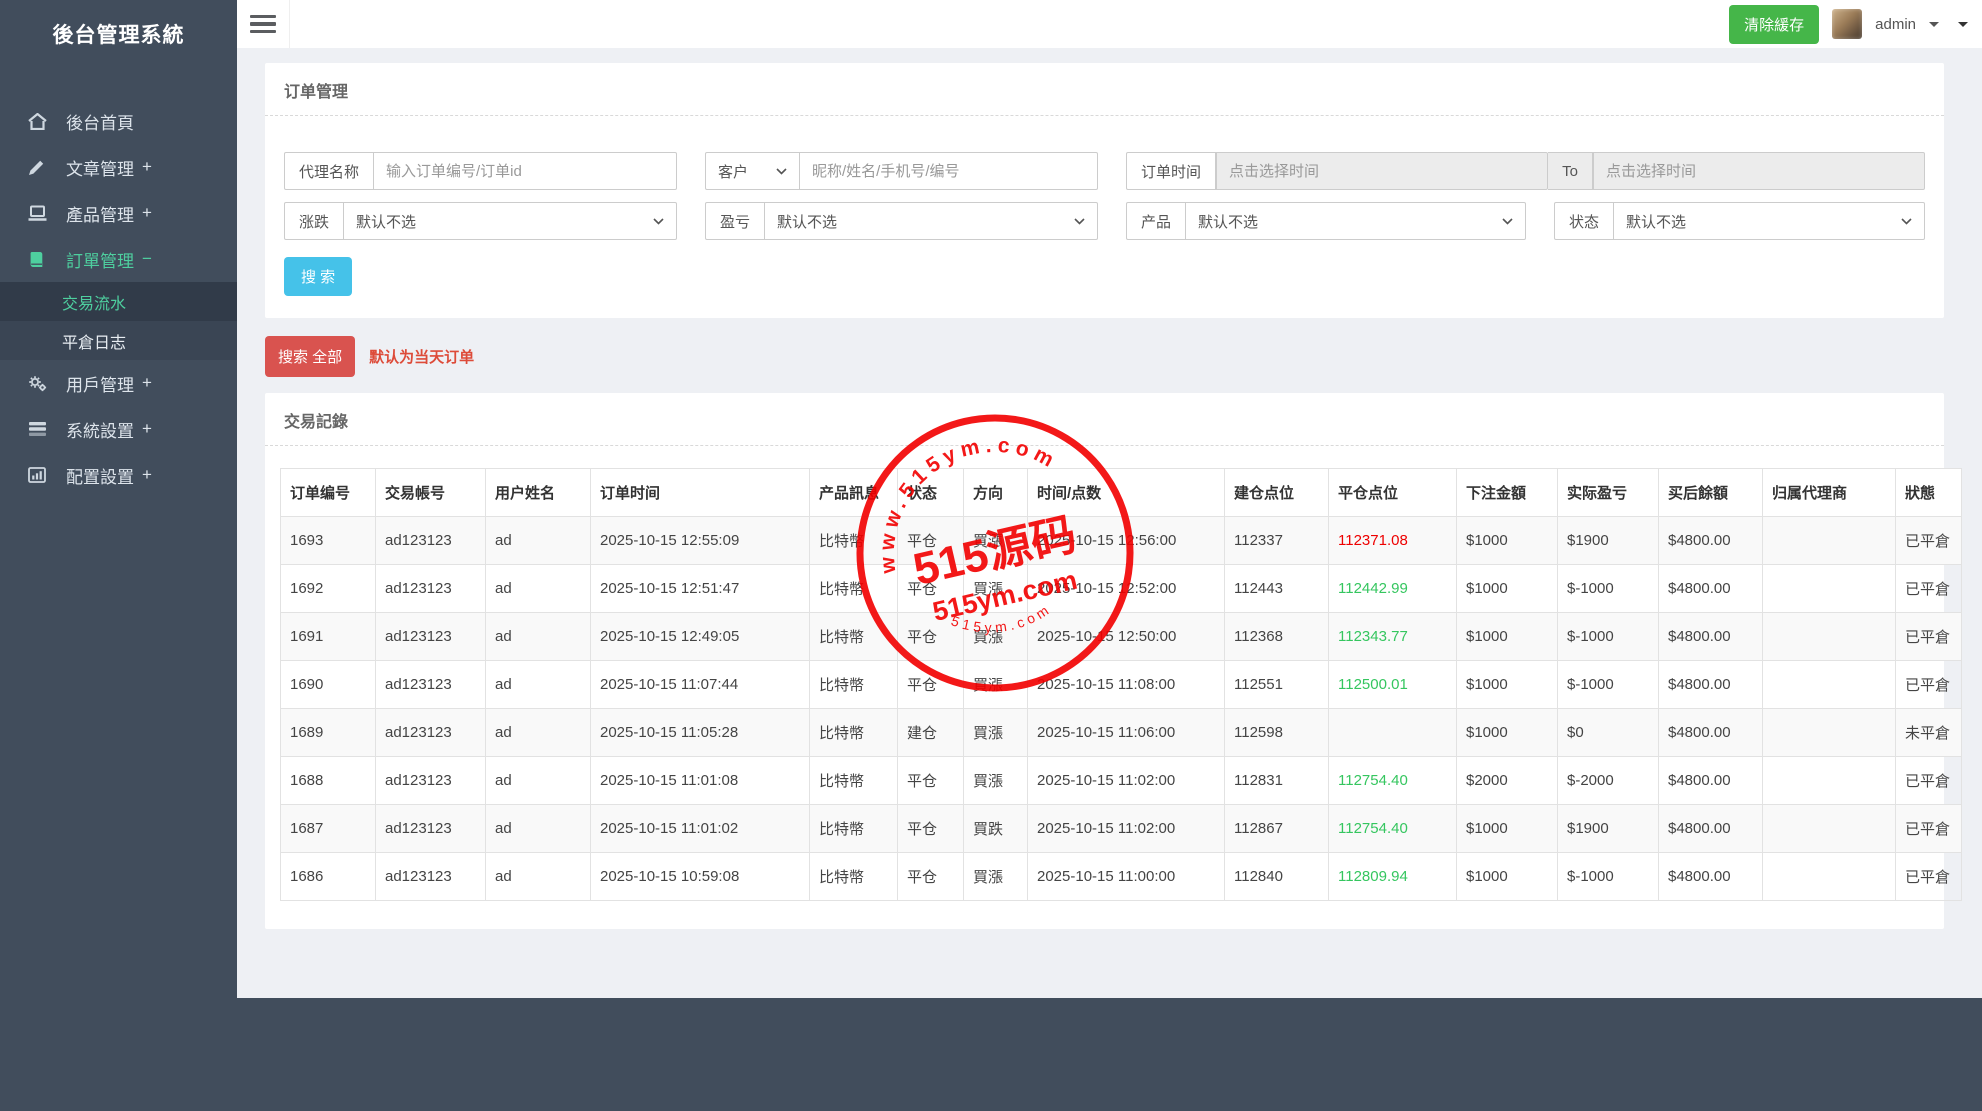 Image resolution: width=1982 pixels, height=1111 pixels. What do you see at coordinates (1392, 780) in the screenshot?
I see `cell-close_point: 112754.40` at bounding box center [1392, 780].